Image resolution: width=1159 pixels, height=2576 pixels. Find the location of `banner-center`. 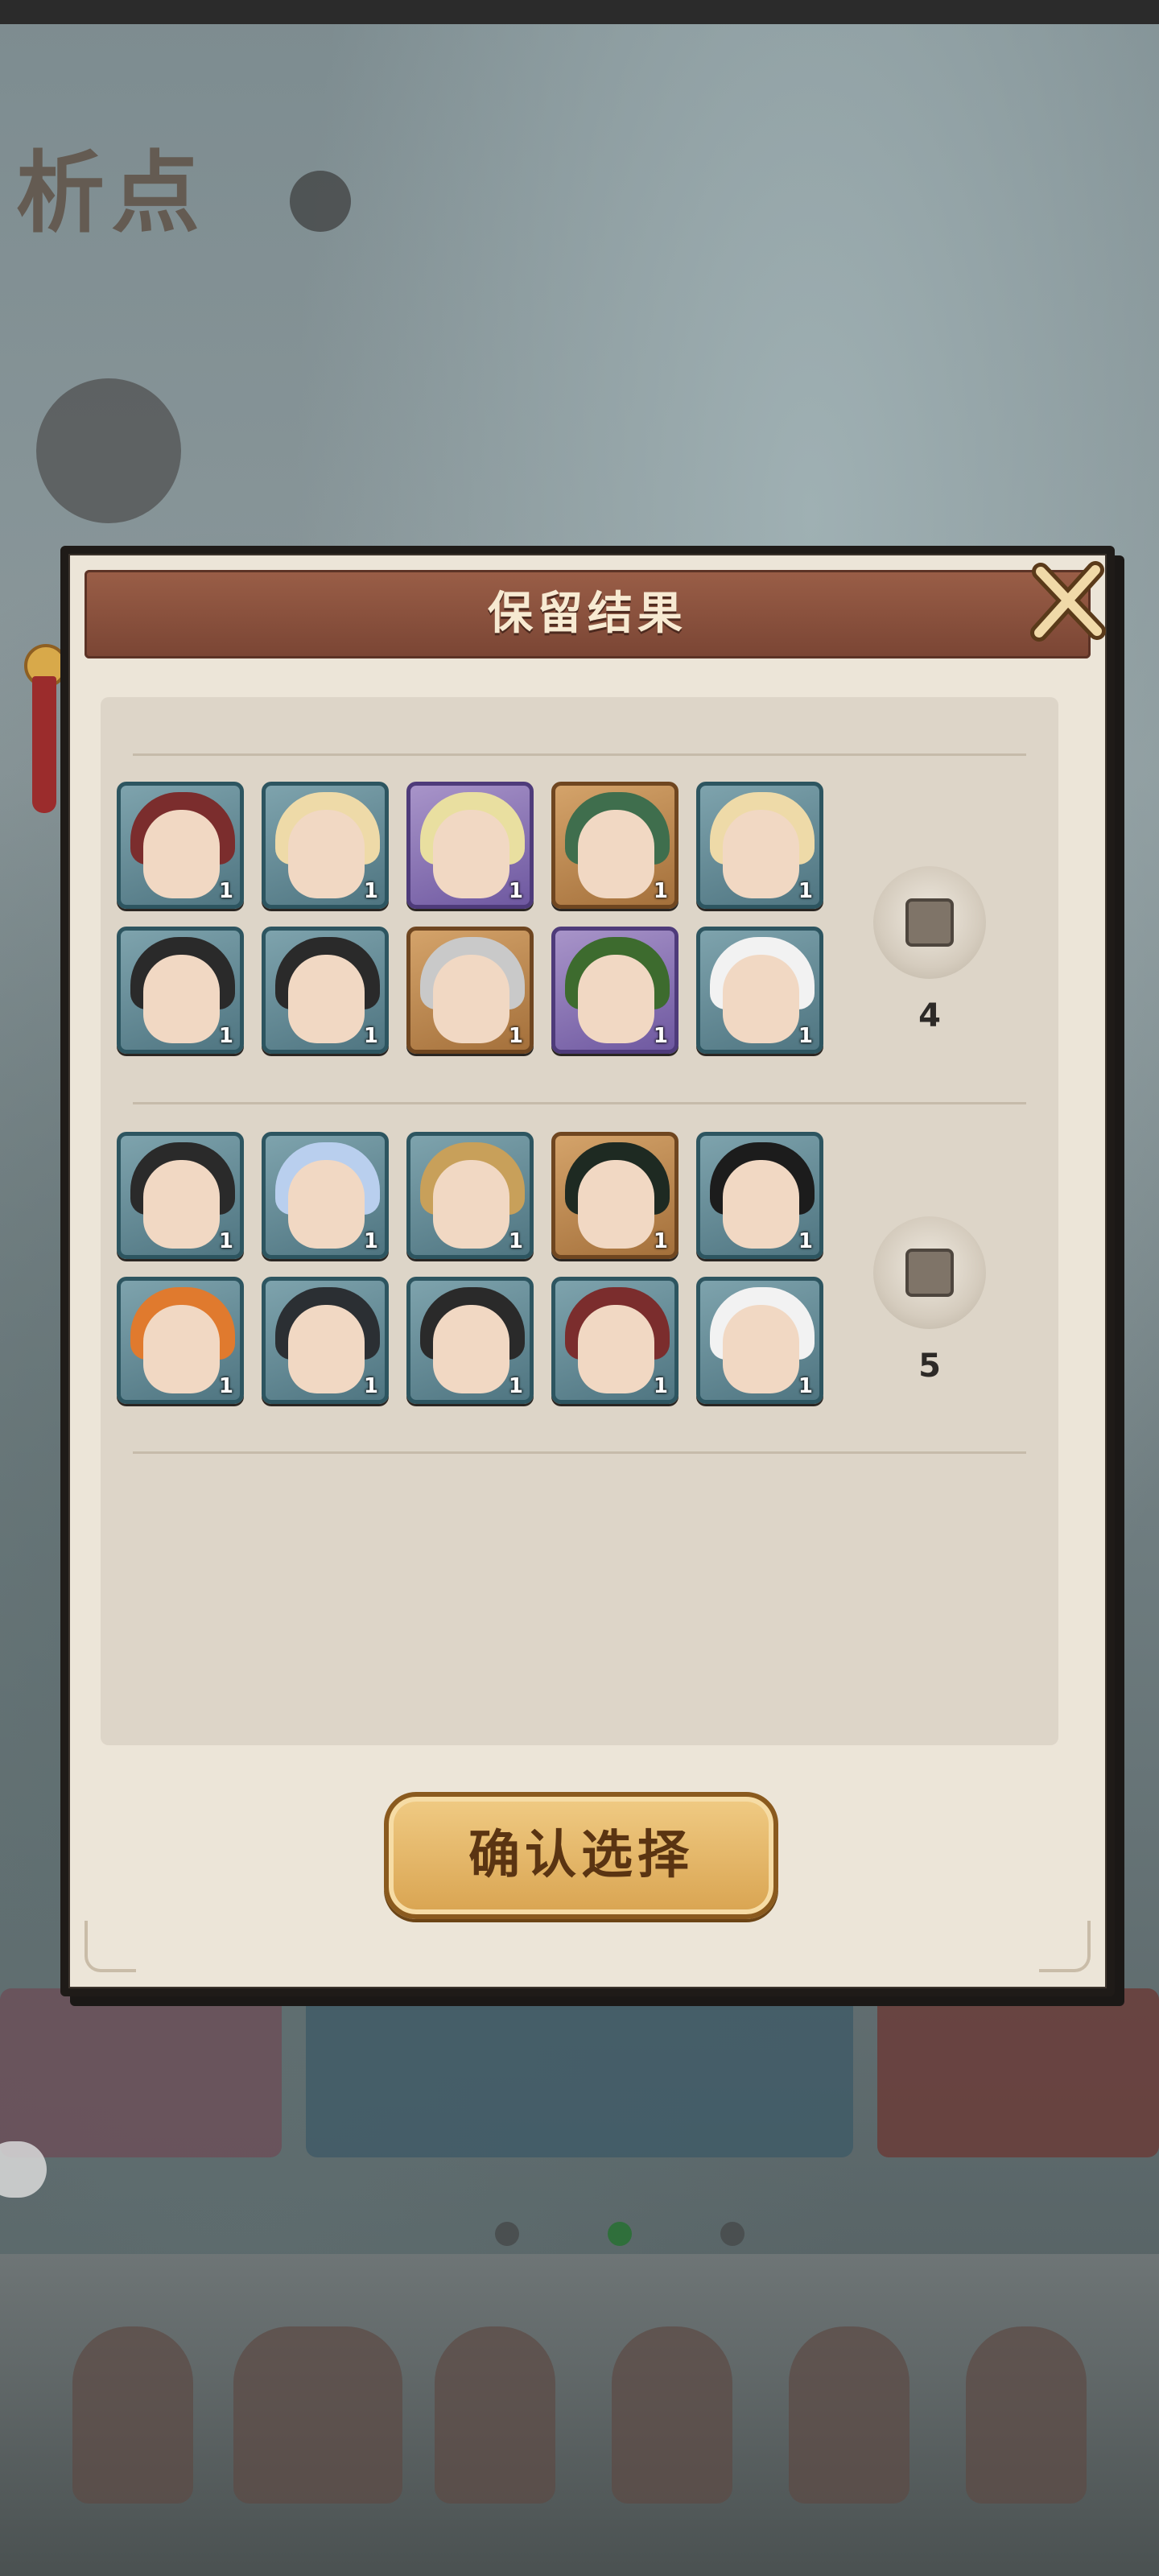

banner-center is located at coordinates (579, 2072).